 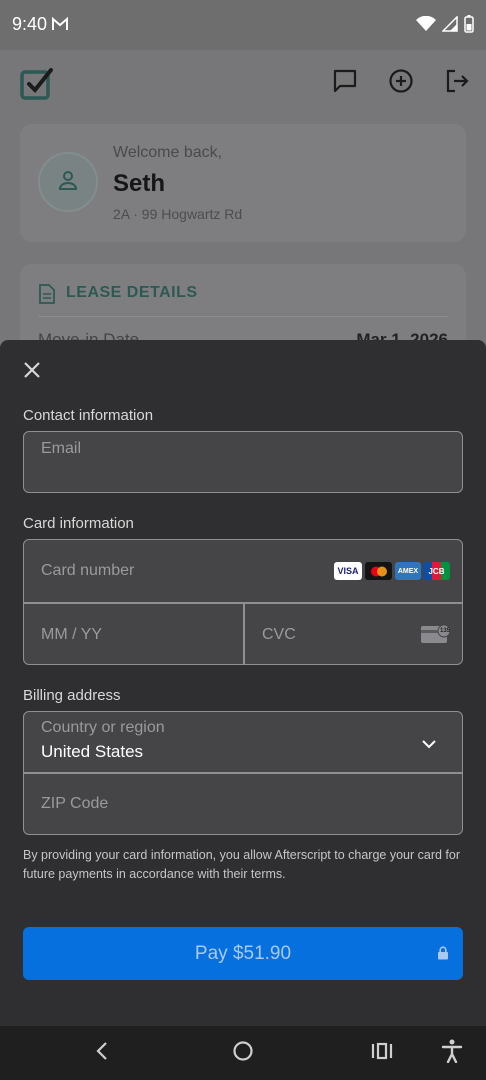 What do you see at coordinates (449, 26) in the screenshot?
I see `signal-icon` at bounding box center [449, 26].